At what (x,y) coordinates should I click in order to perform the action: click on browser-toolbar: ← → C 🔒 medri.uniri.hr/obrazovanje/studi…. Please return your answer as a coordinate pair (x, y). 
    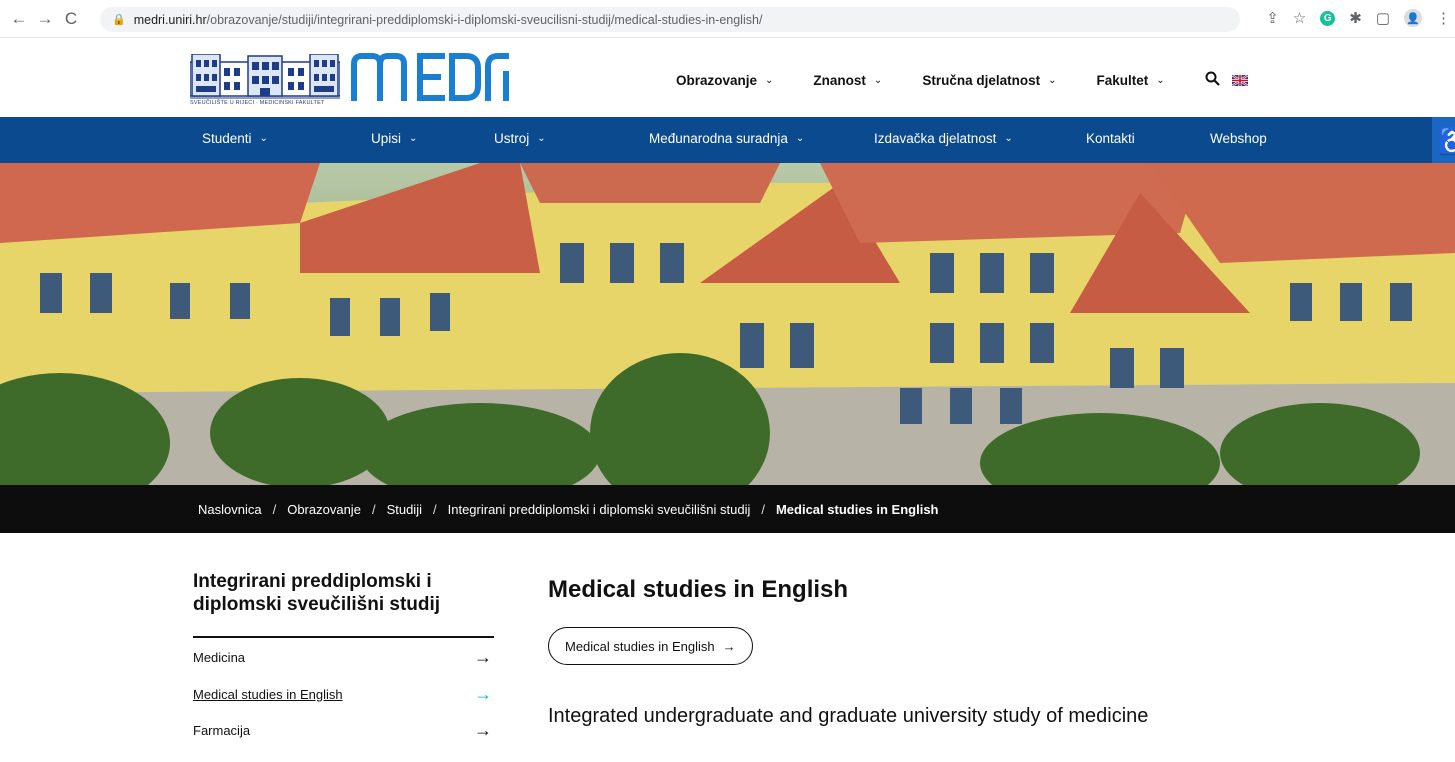
    Looking at the image, I should click on (727, 19).